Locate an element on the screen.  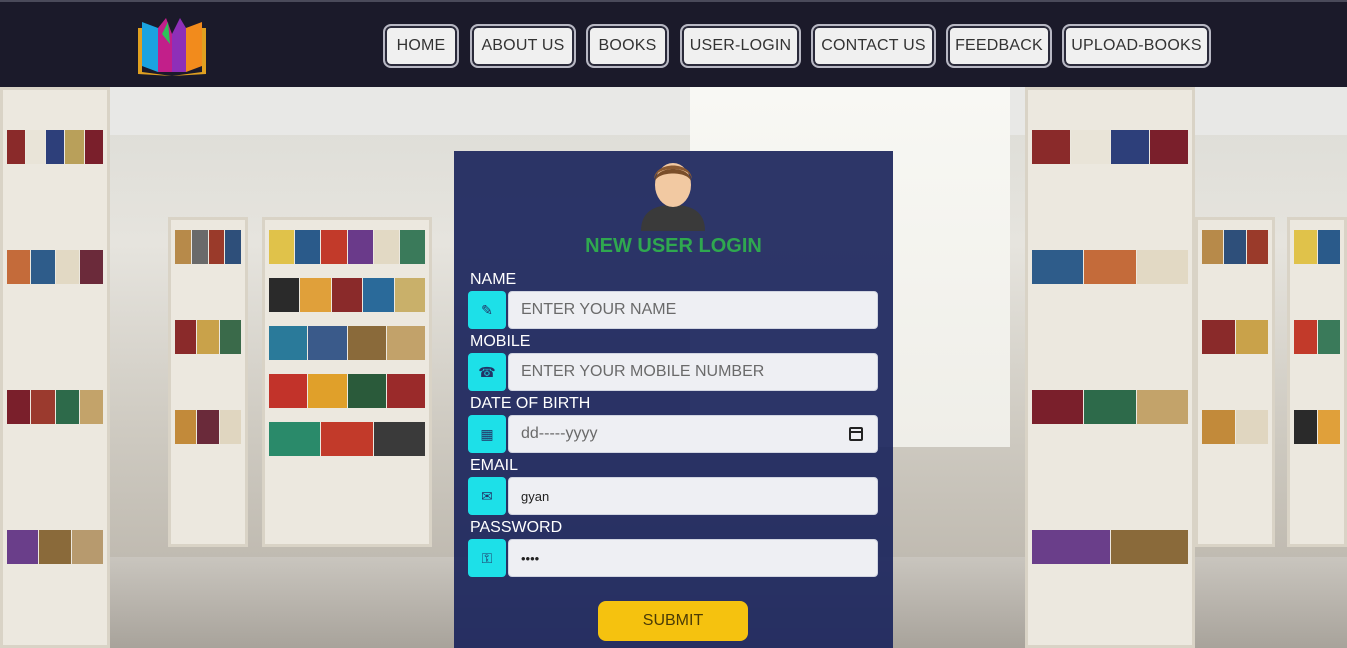
bookshelf-center-left is located at coordinates (347, 382).